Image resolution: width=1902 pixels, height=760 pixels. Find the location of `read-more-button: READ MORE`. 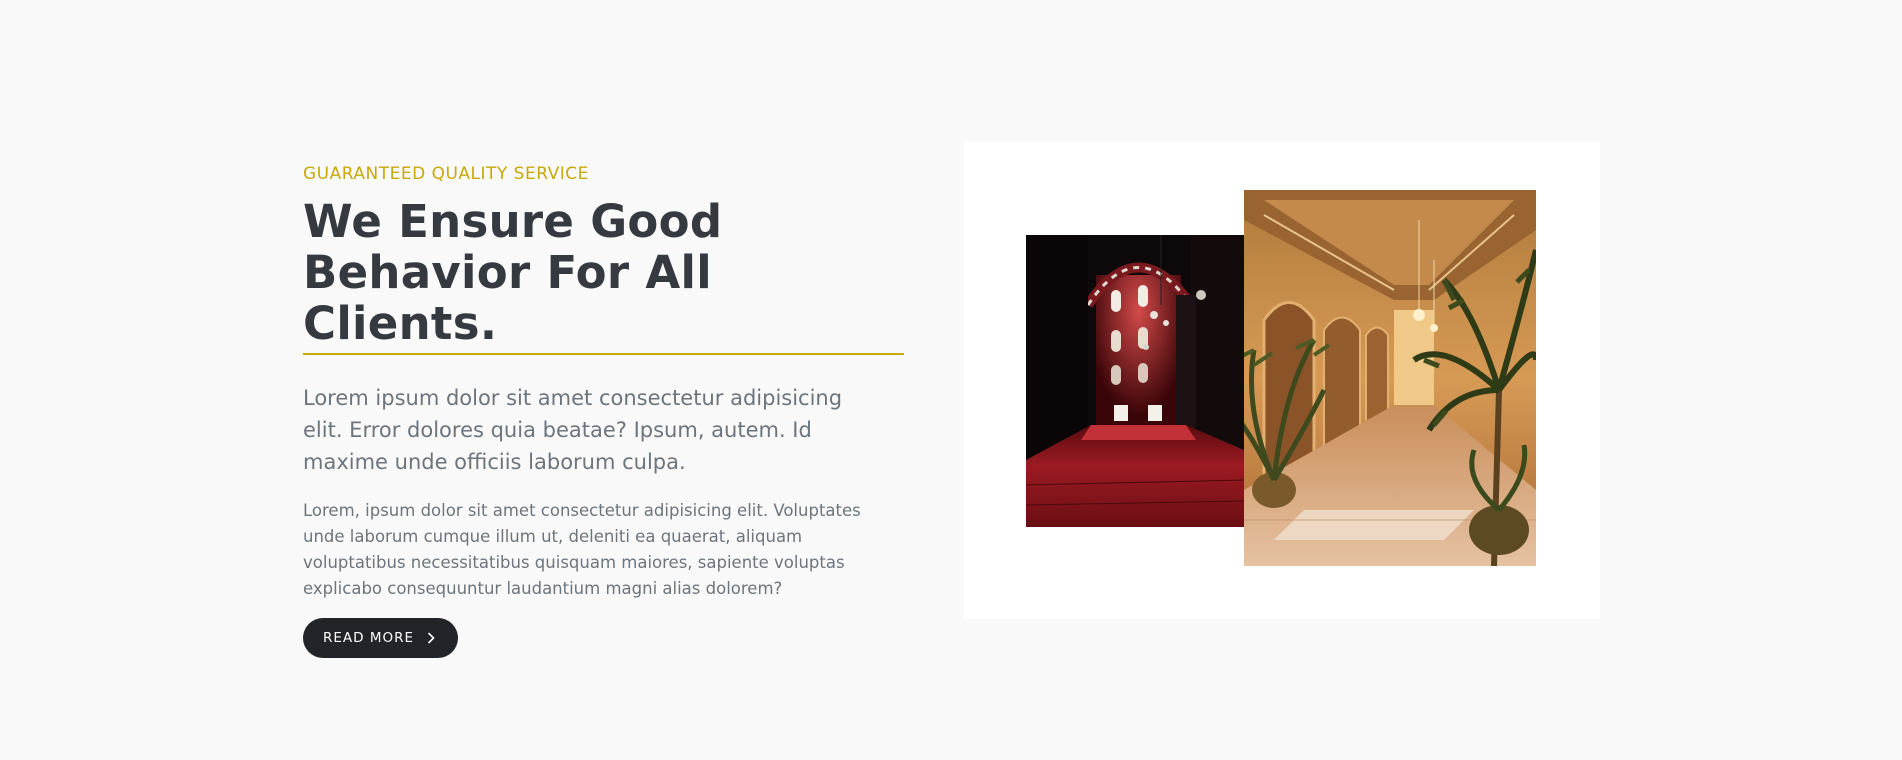

read-more-button: READ MORE is located at coordinates (381, 638).